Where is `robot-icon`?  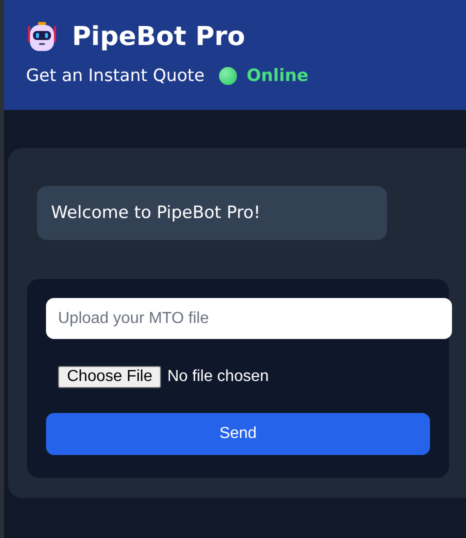 robot-icon is located at coordinates (42, 37).